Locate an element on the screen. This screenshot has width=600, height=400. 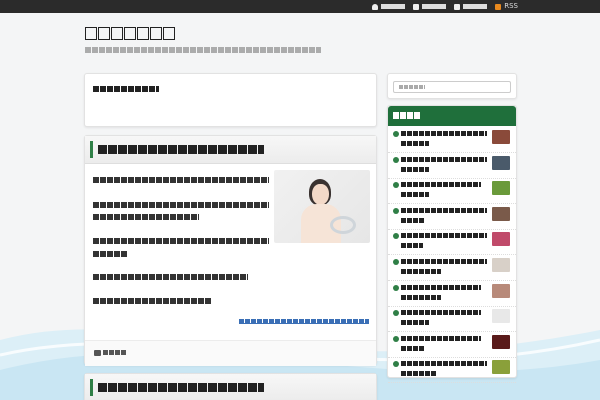
category-link is located at coordinates (115, 352).